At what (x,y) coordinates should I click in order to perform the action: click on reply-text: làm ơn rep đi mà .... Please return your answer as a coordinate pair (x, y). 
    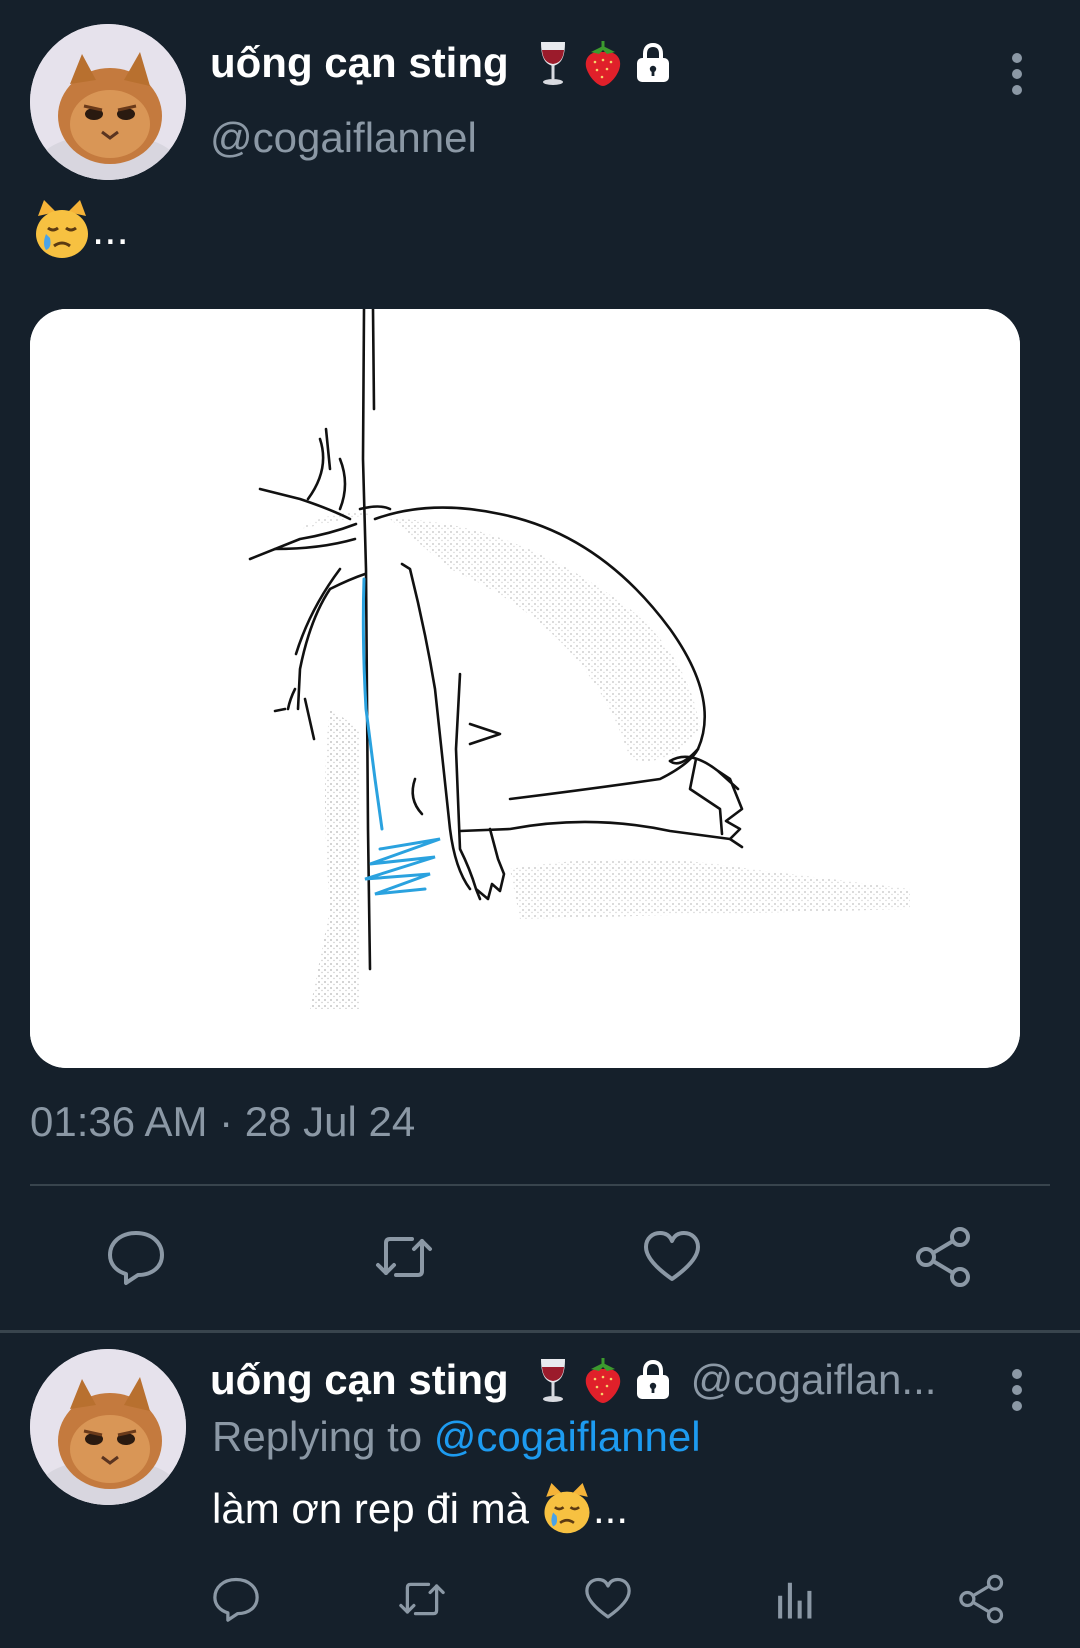
    Looking at the image, I should click on (420, 1509).